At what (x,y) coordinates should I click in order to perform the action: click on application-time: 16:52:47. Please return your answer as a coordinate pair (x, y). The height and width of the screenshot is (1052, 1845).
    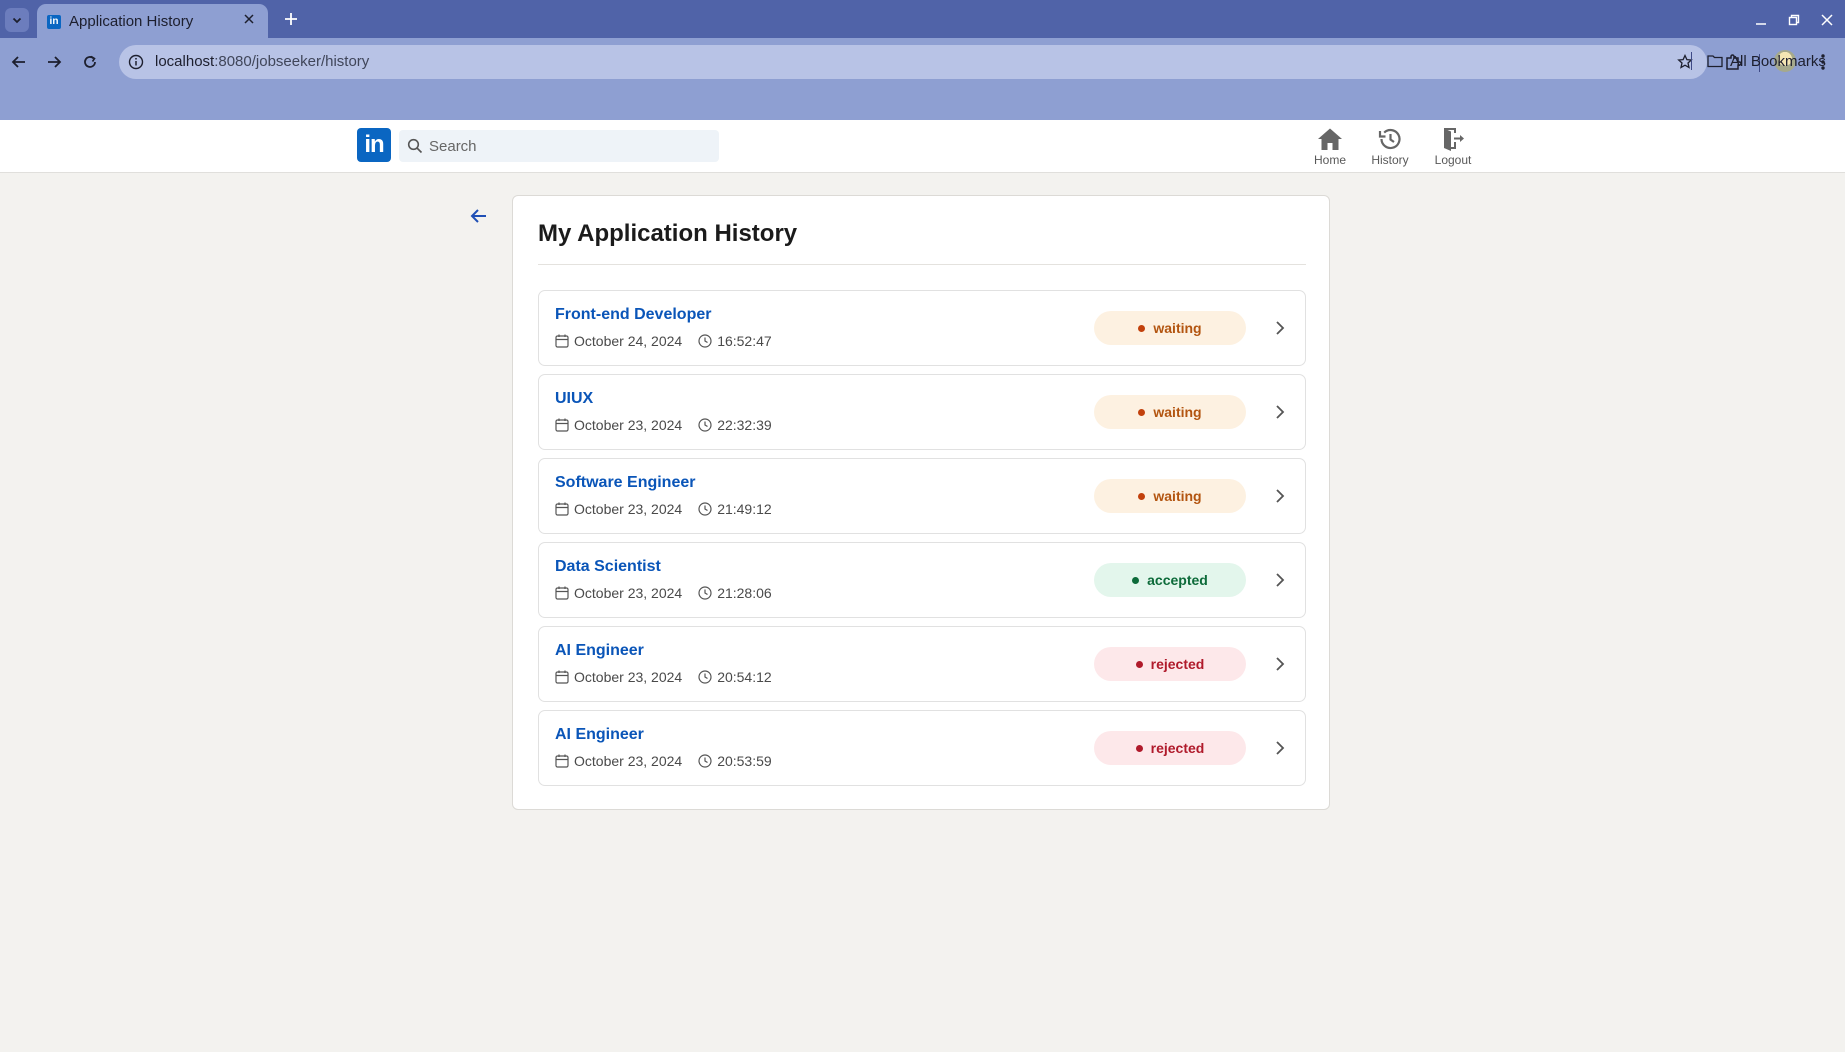
    Looking at the image, I should click on (744, 341).